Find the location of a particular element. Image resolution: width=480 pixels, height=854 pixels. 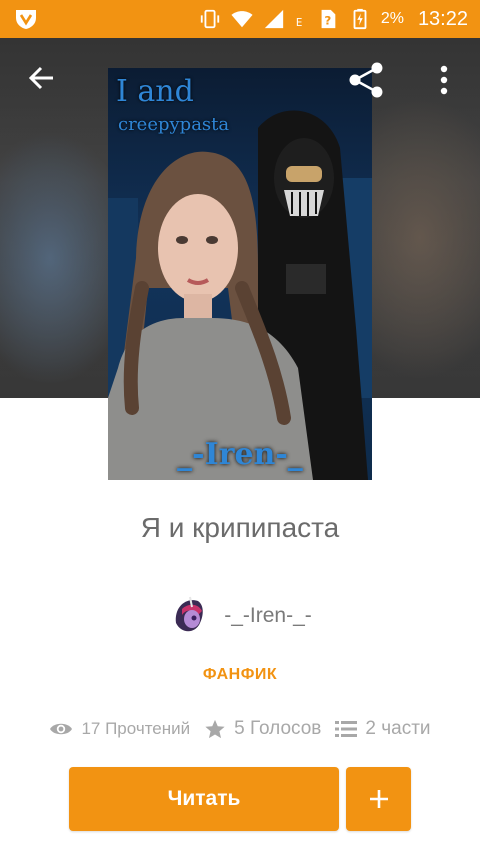

clock: 13:22 is located at coordinates (442, 18).